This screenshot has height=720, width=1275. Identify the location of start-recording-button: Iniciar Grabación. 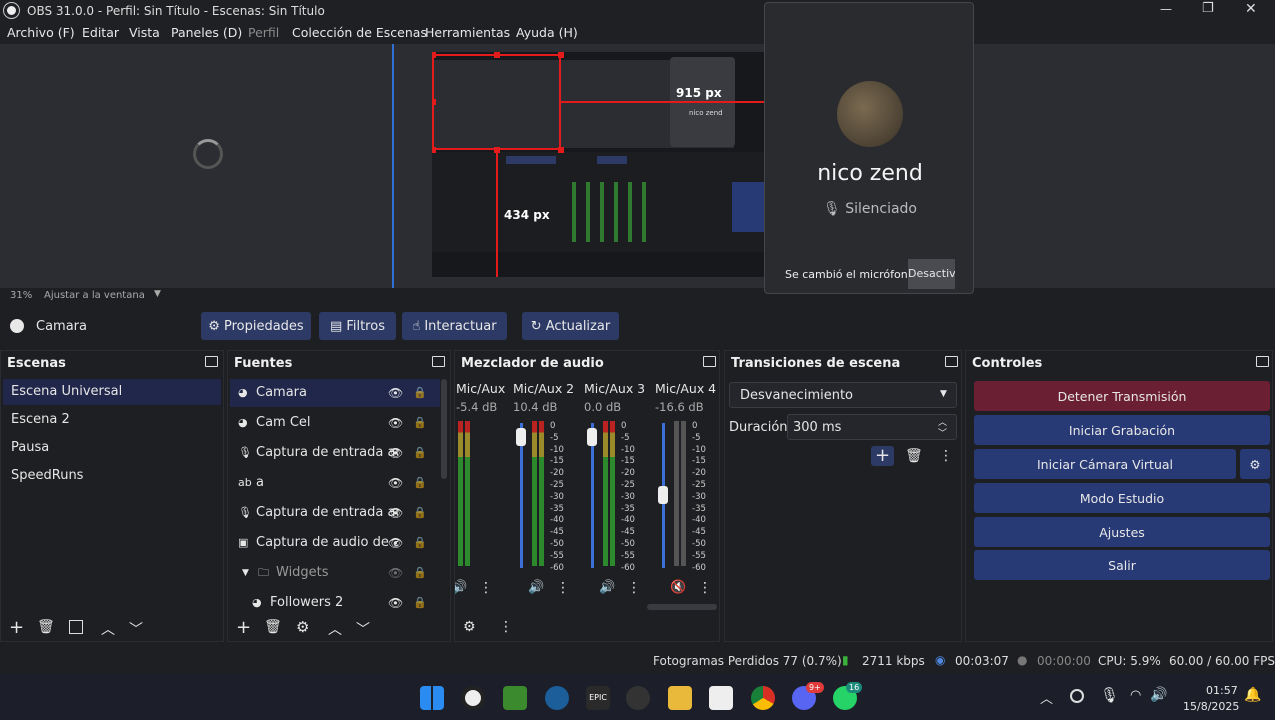
(1122, 430).